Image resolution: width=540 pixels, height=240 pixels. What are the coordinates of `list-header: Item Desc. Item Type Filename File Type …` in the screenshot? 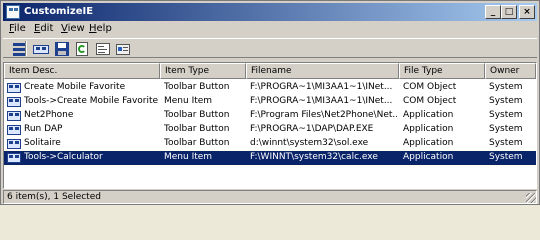 It's located at (270, 71).